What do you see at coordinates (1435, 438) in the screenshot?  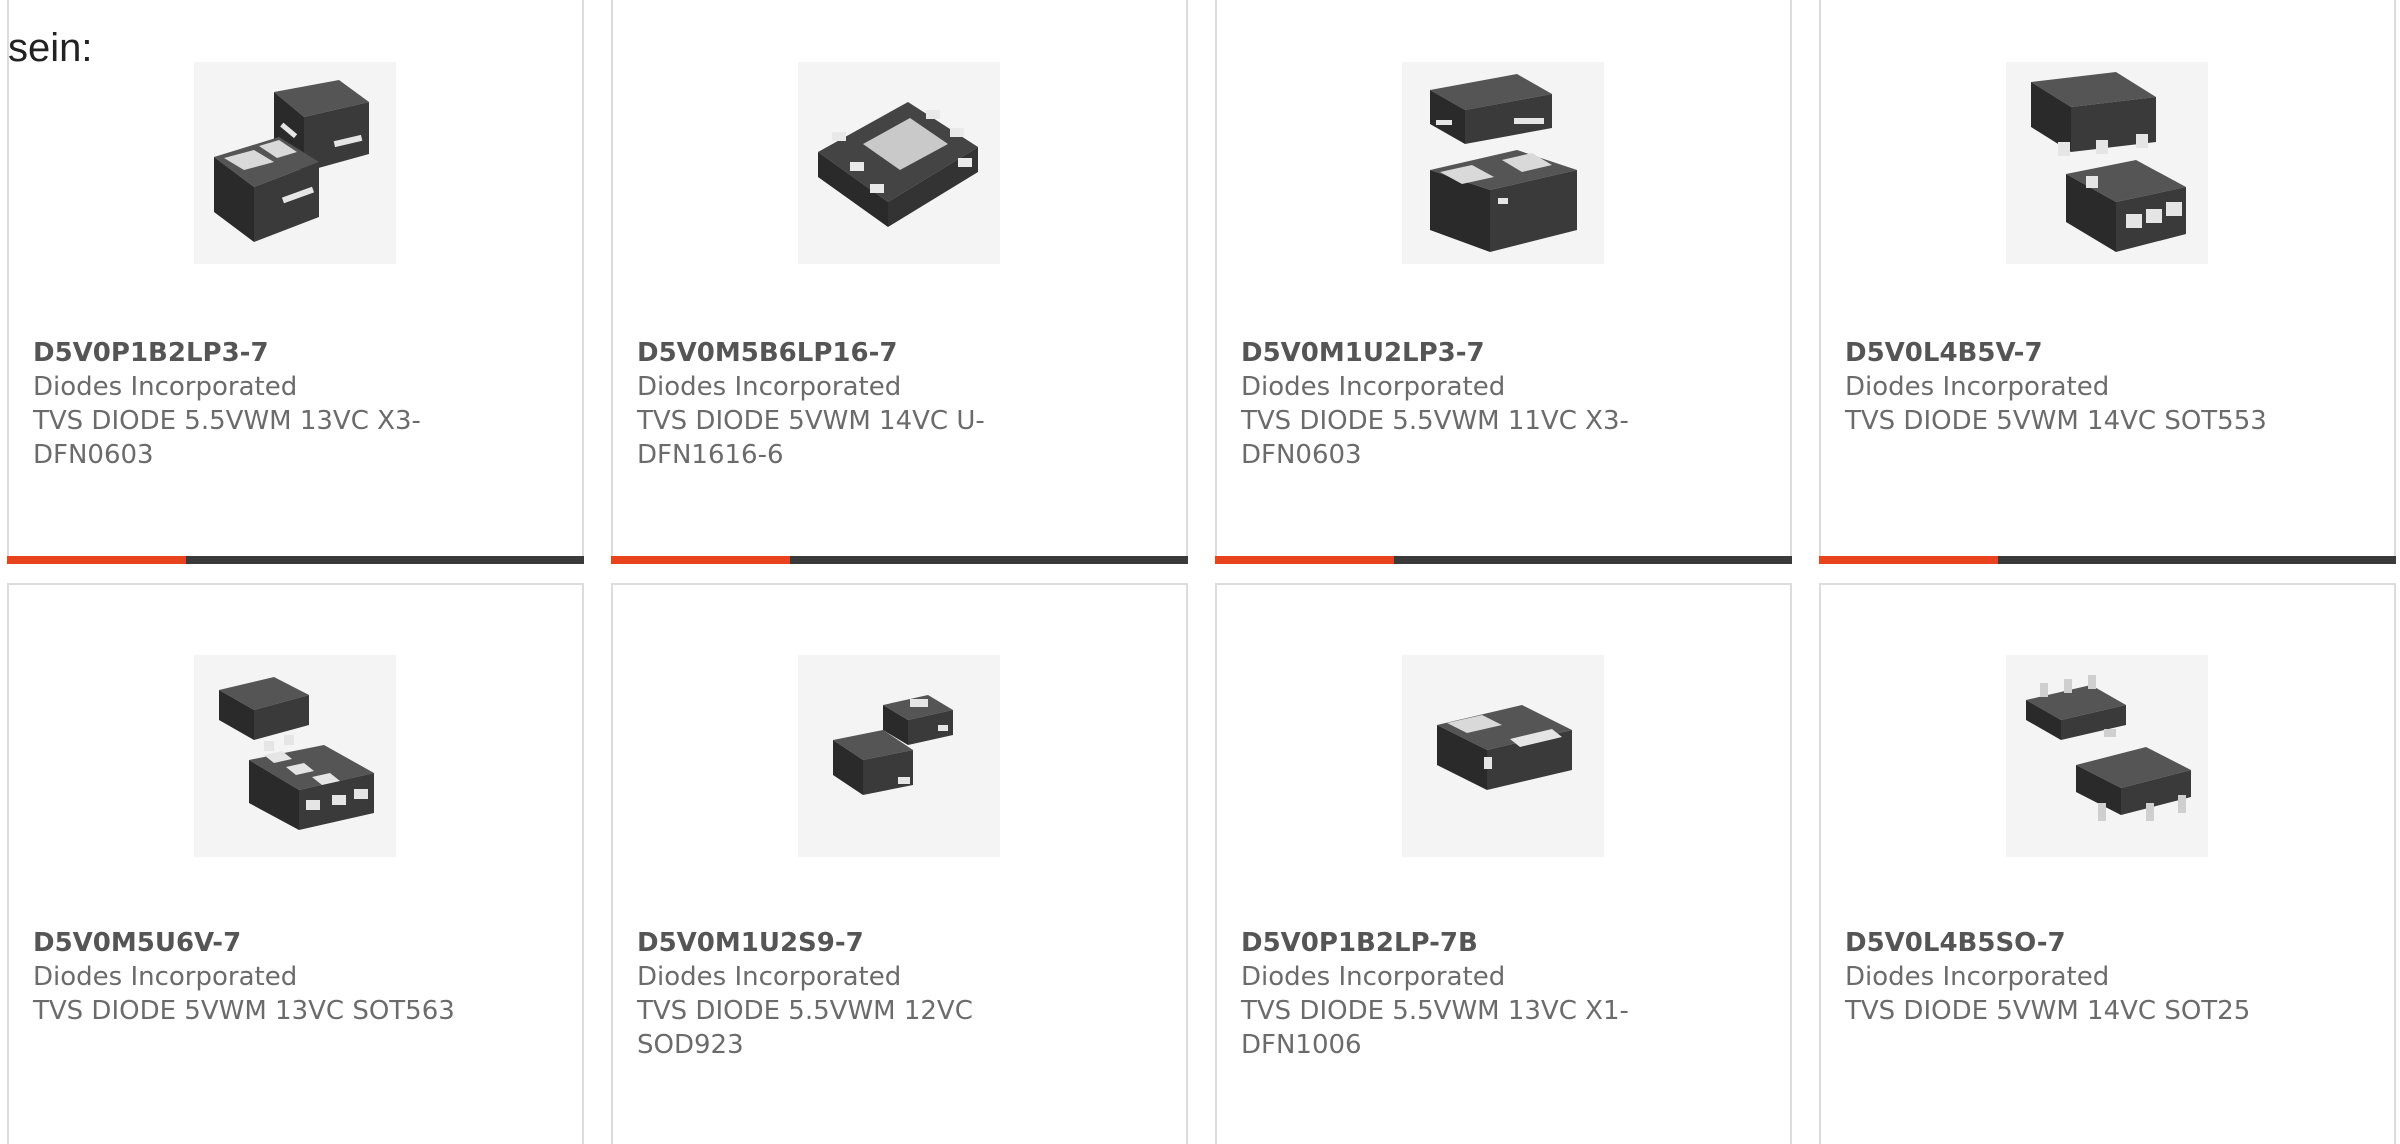 I see `product-description: TVS DIODE 5.5VWM 11VC X3-DFN0603` at bounding box center [1435, 438].